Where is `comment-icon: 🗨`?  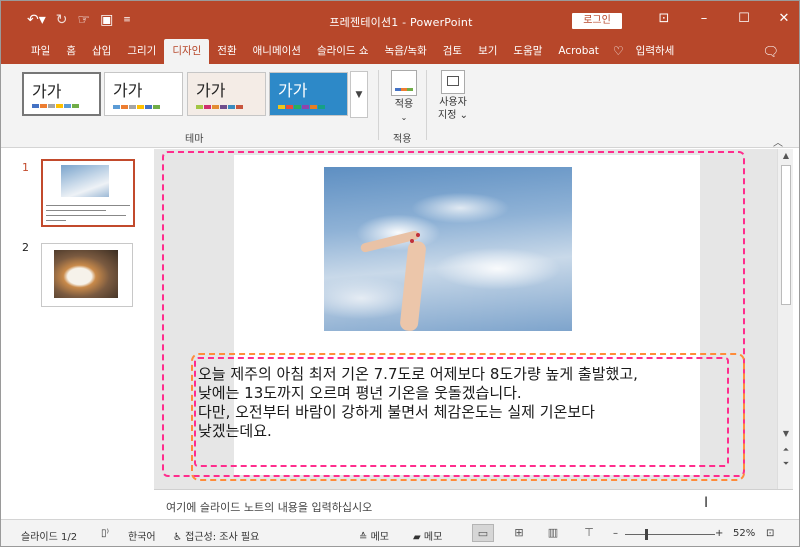
comment-icon: 🗨 is located at coordinates (770, 52).